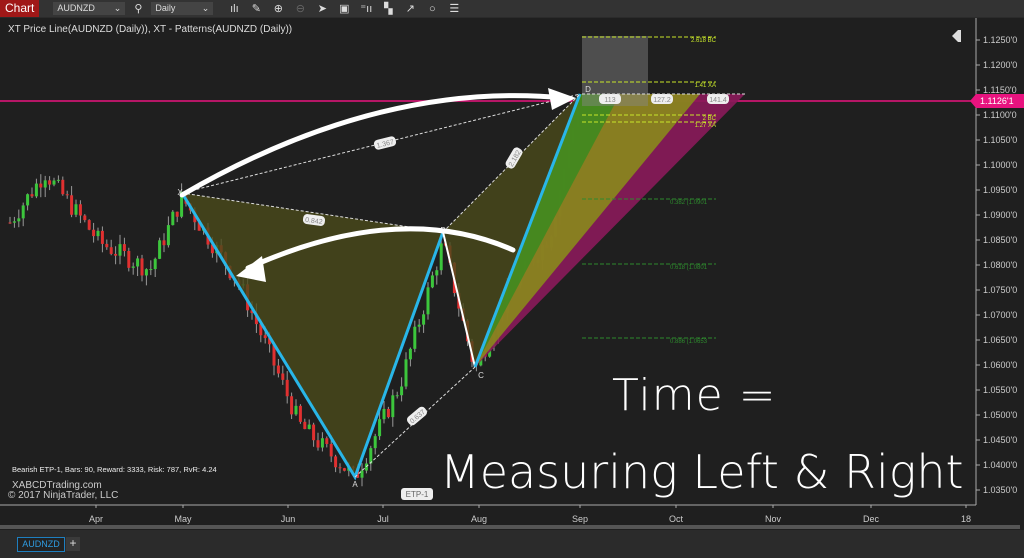 Image resolution: width=1024 pixels, height=558 pixels. I want to click on price-tick-label: 1.0500'0, so click(1000, 415).